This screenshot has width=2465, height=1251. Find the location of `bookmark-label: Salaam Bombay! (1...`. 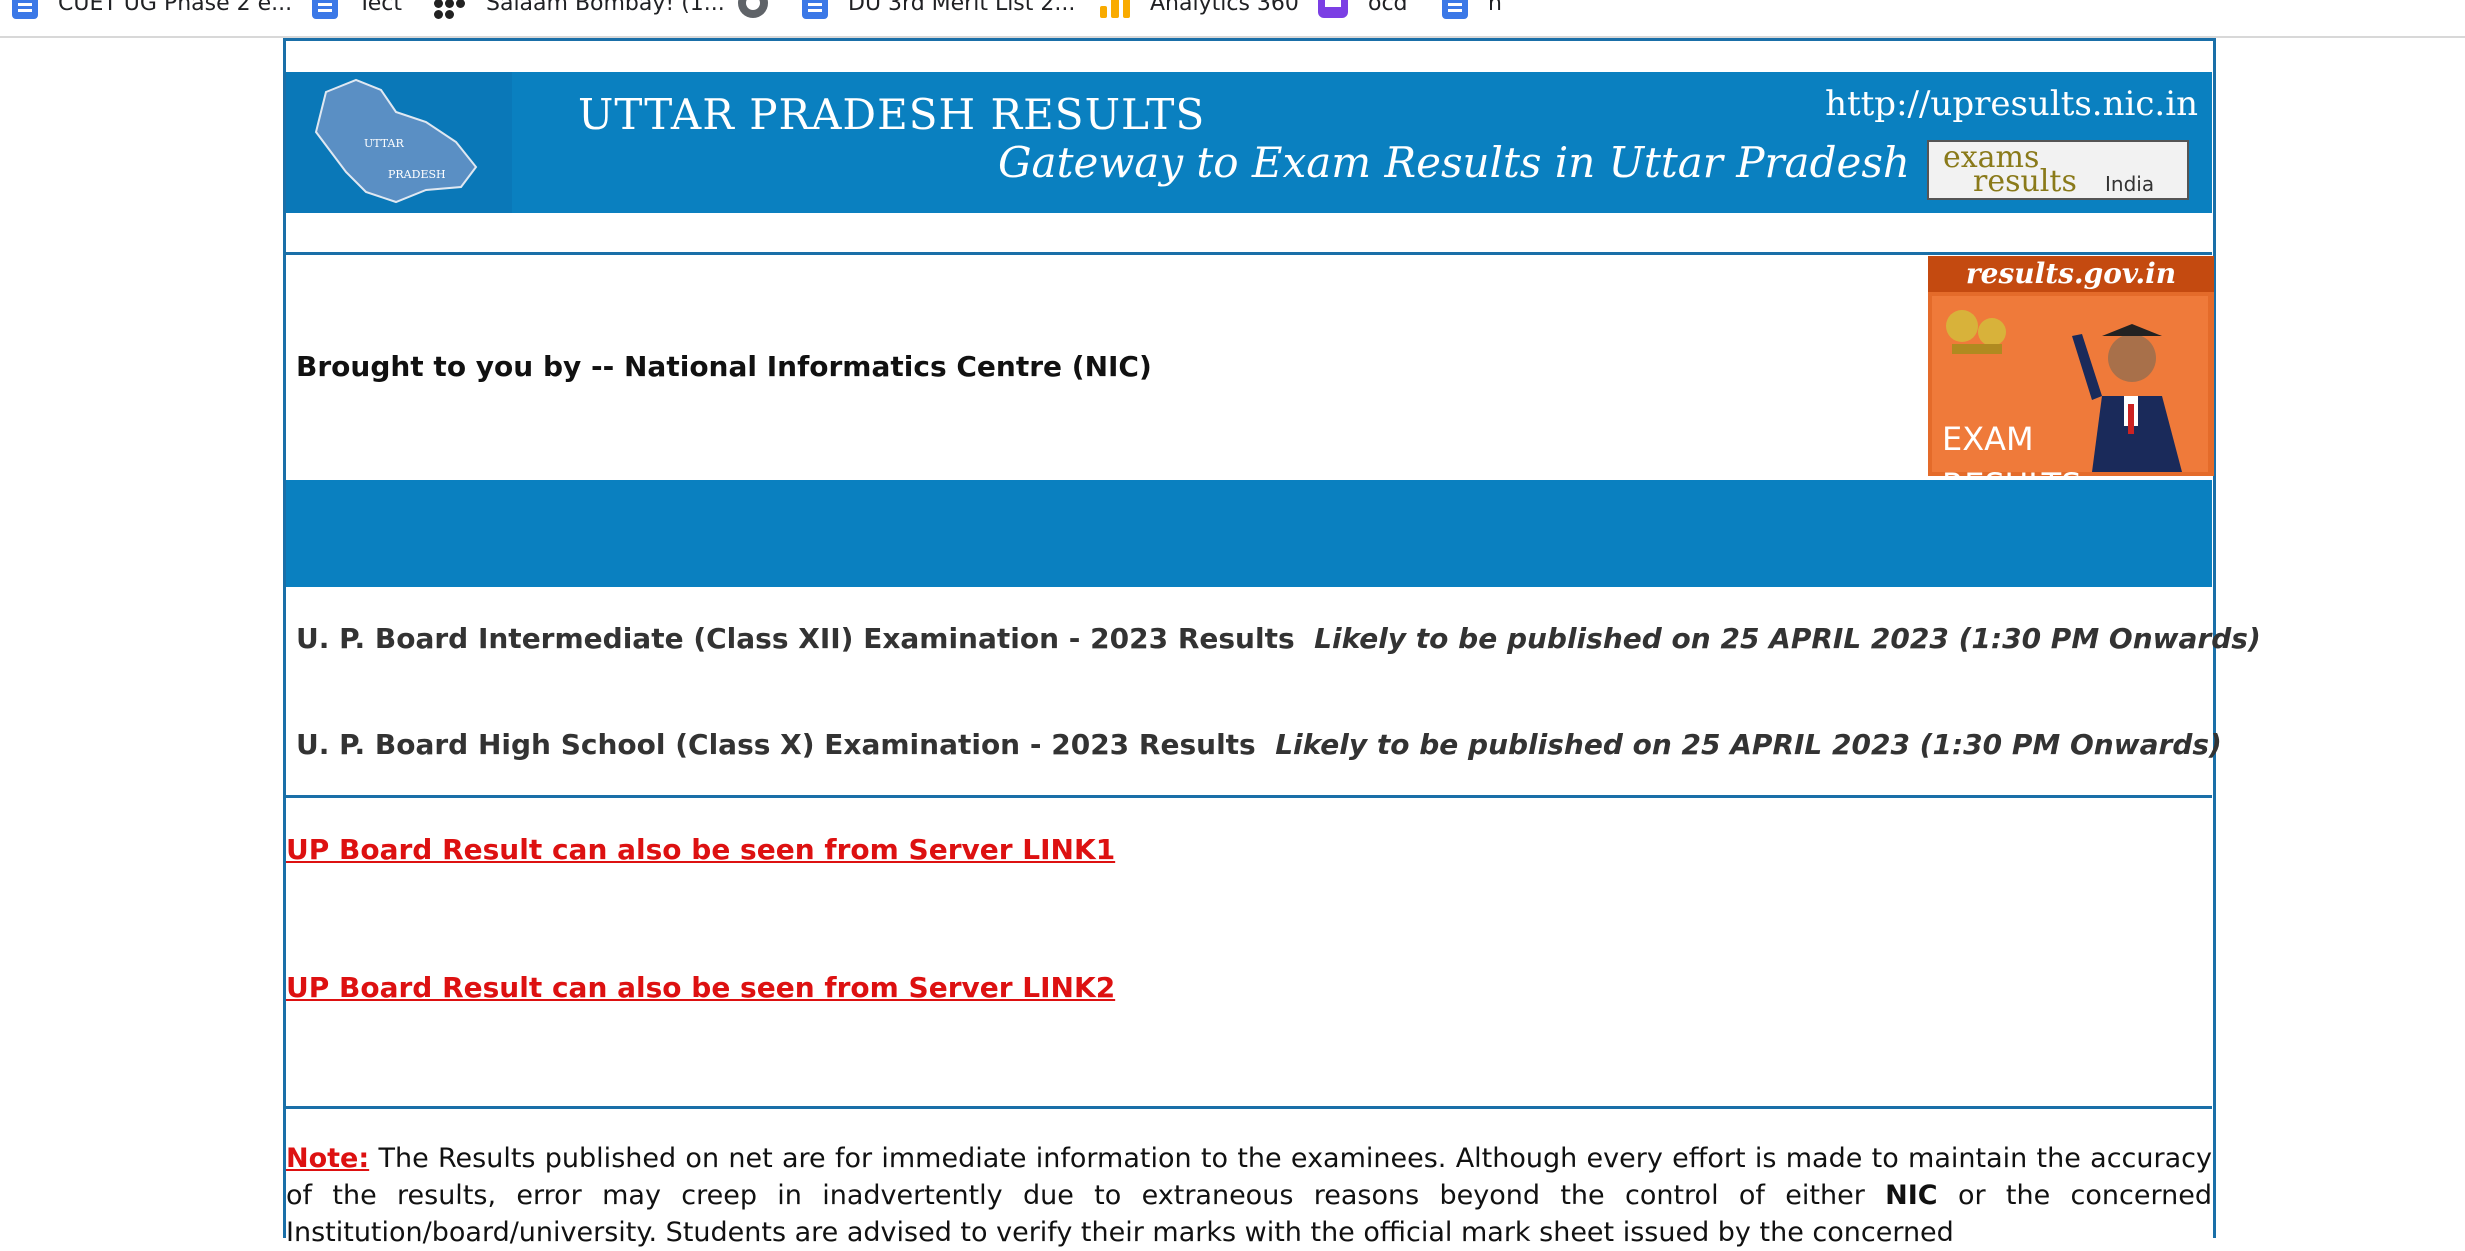

bookmark-label: Salaam Bombay! (1... is located at coordinates (605, 8).